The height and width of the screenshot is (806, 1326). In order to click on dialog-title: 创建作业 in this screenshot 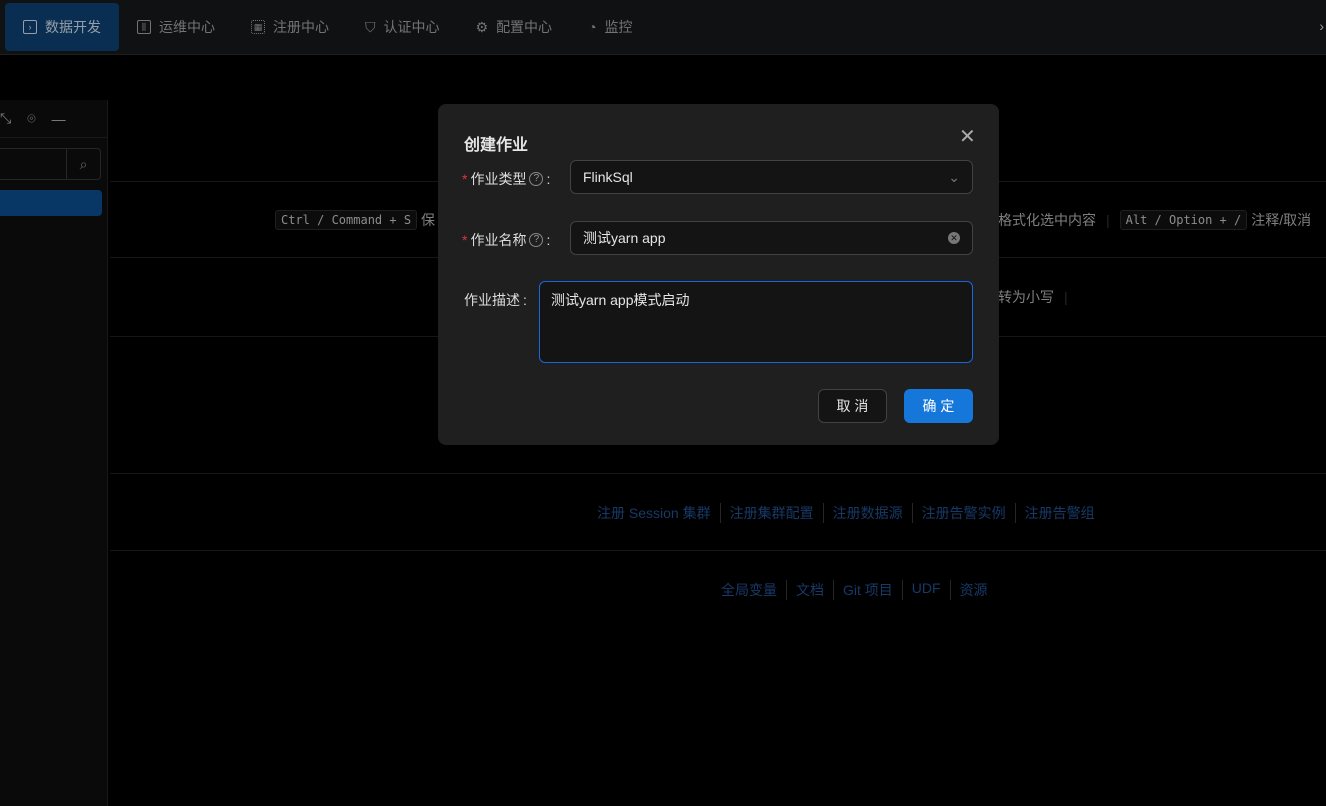, I will do `click(496, 145)`.